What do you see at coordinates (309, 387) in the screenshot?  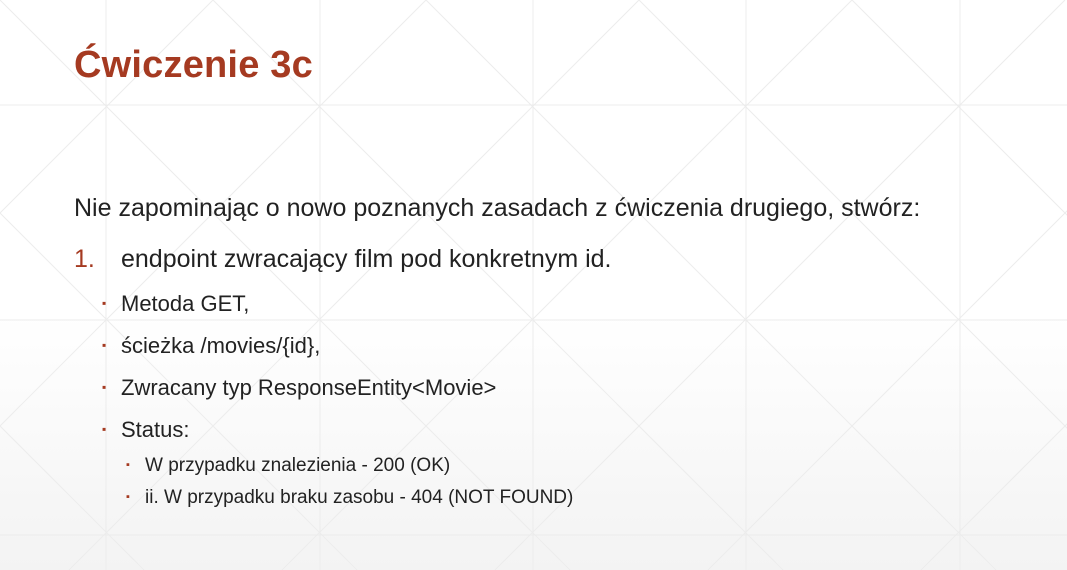 I see `list-item-text: Zwracany typ ResponseEntity<Movie>` at bounding box center [309, 387].